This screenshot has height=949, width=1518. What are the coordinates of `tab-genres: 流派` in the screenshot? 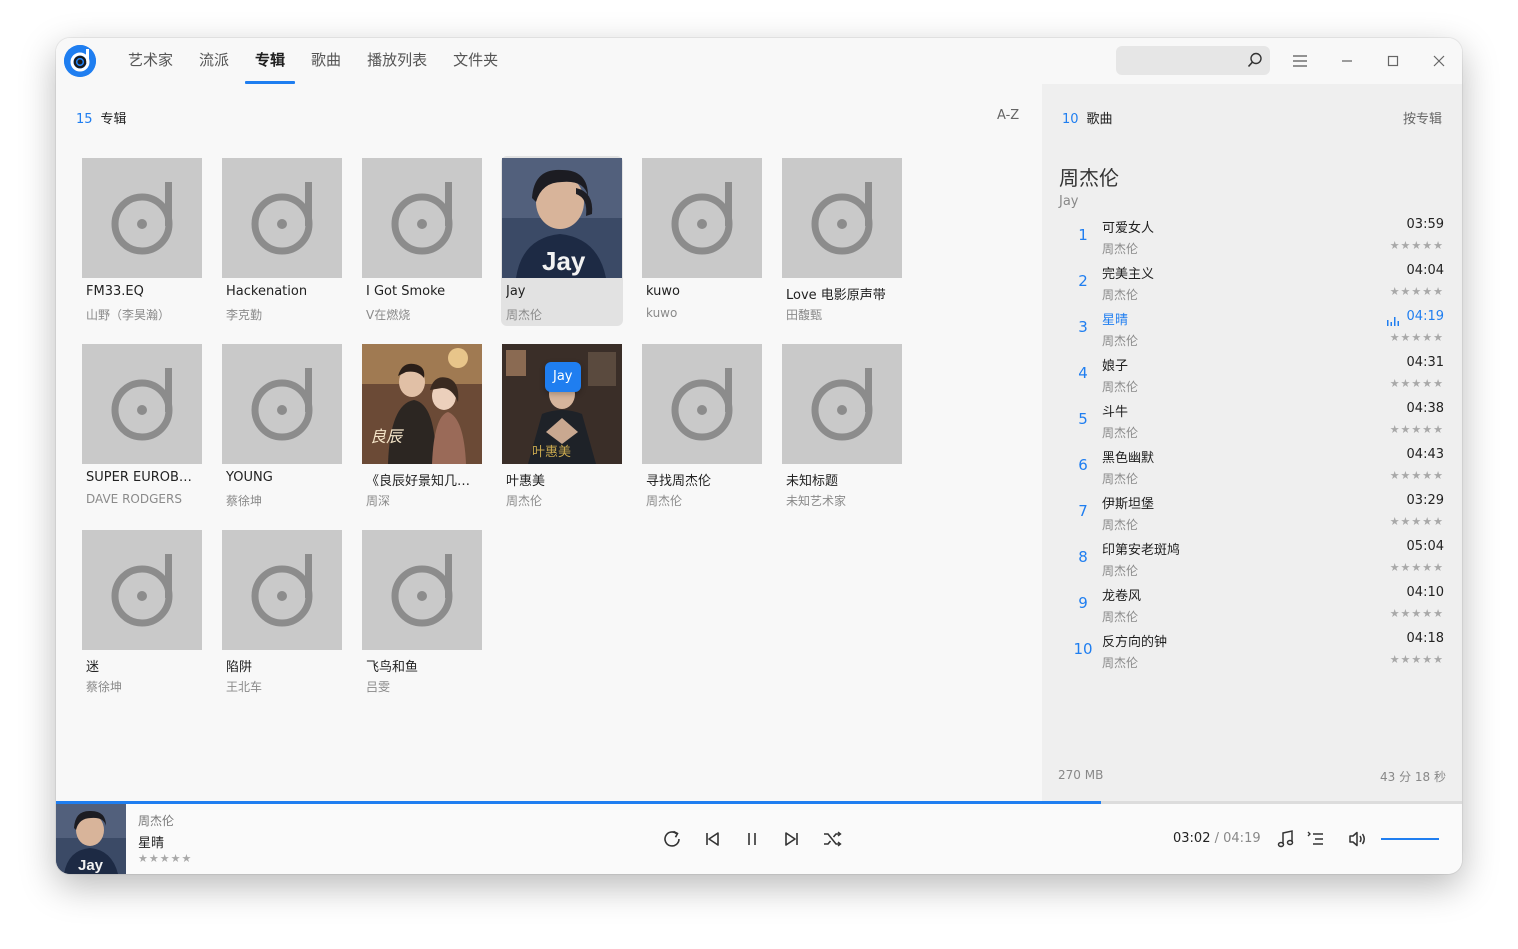 It's located at (214, 61).